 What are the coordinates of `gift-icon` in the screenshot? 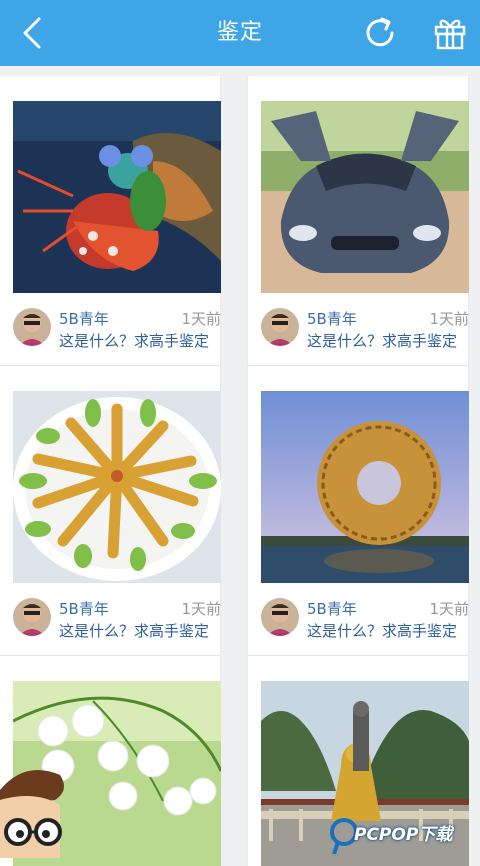 It's located at (450, 33).